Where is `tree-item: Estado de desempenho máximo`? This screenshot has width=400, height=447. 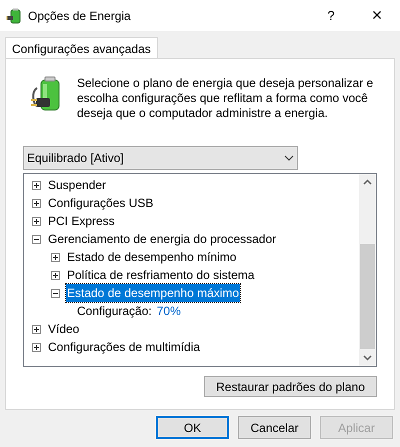 tree-item: Estado de desempenho máximo is located at coordinates (153, 293).